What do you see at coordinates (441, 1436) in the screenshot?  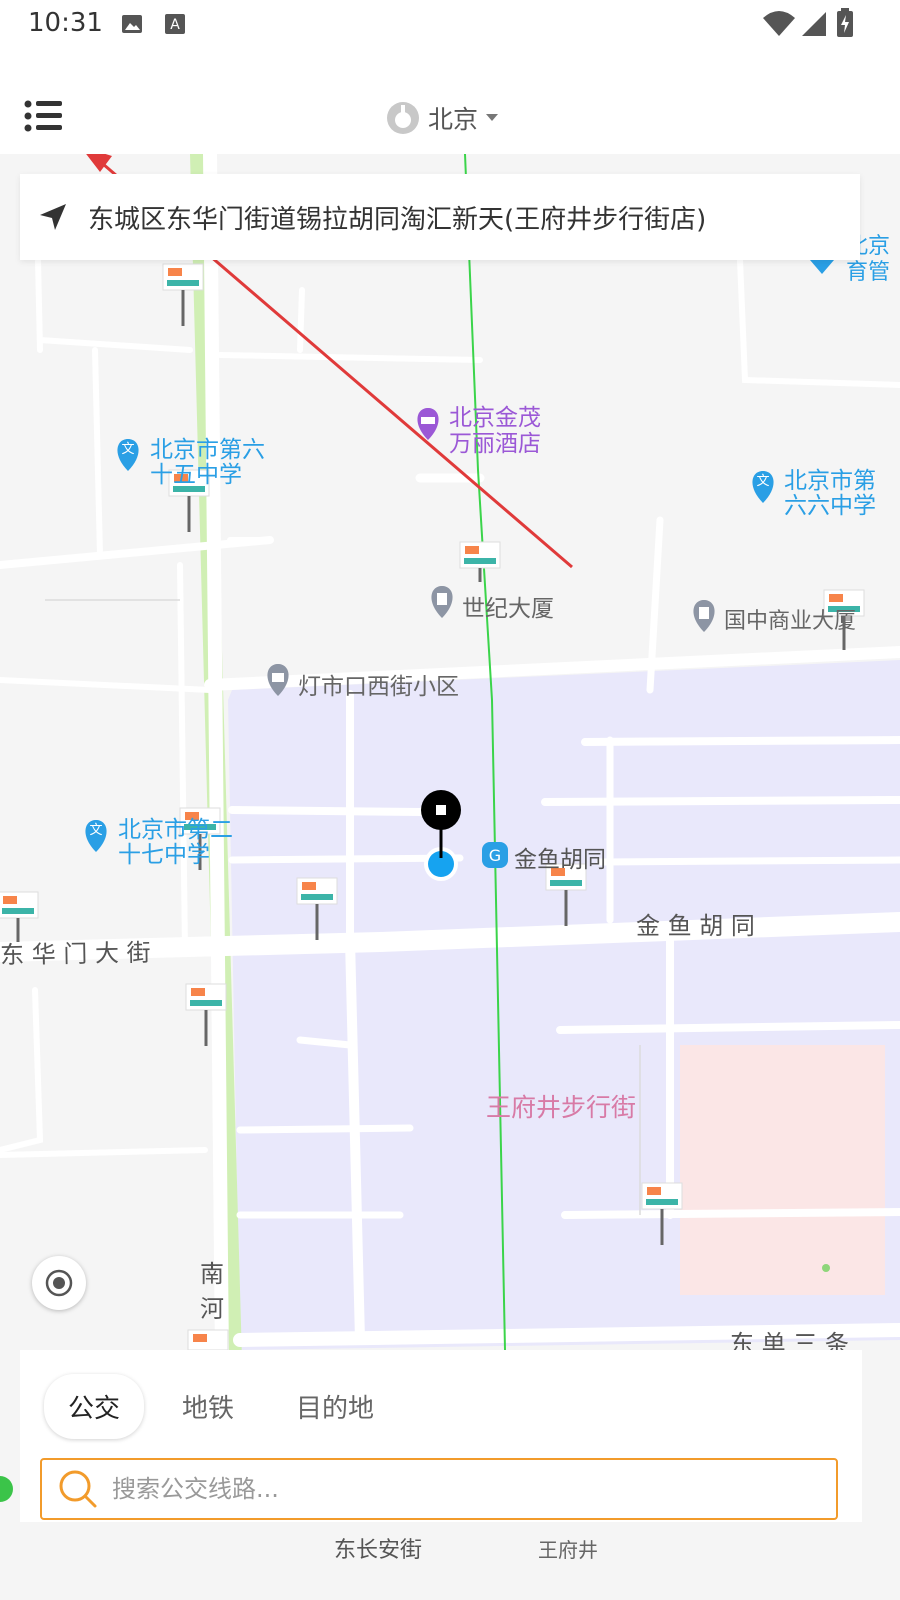 I see `search-panel: 公交 地铁 目的地` at bounding box center [441, 1436].